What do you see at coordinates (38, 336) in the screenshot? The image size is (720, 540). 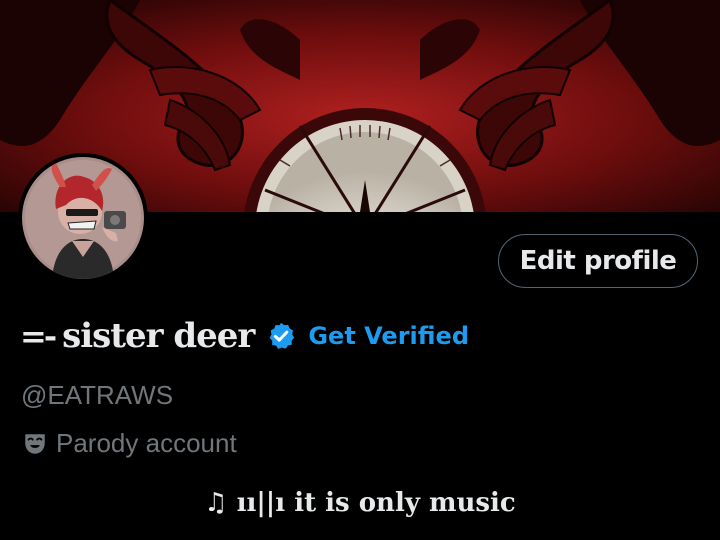 I see `name-prefix-glyph: =-` at bounding box center [38, 336].